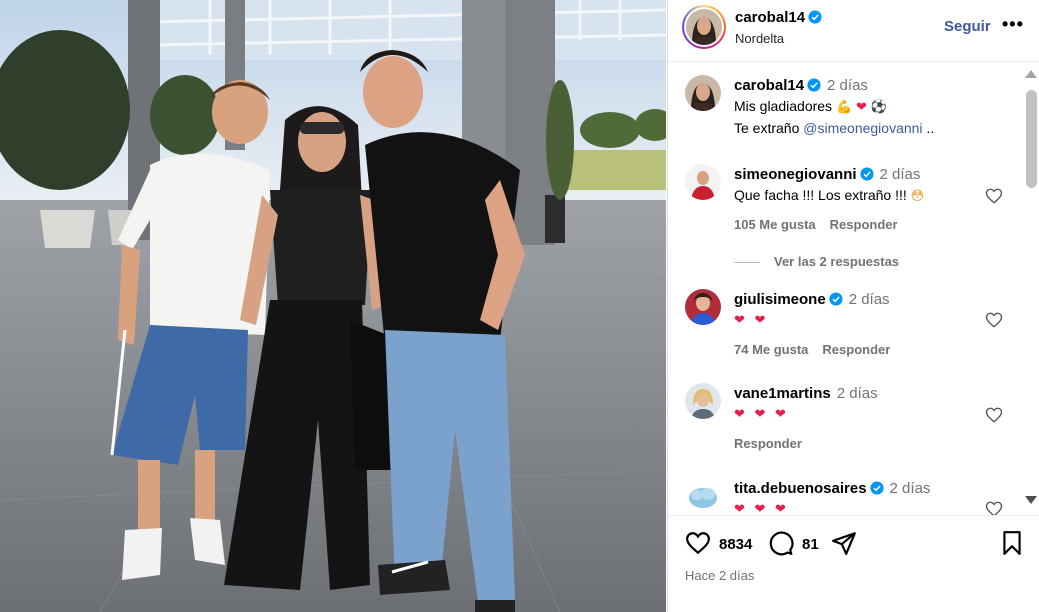 The height and width of the screenshot is (612, 1039). I want to click on scroll-up-arrow-icon, so click(1031, 74).